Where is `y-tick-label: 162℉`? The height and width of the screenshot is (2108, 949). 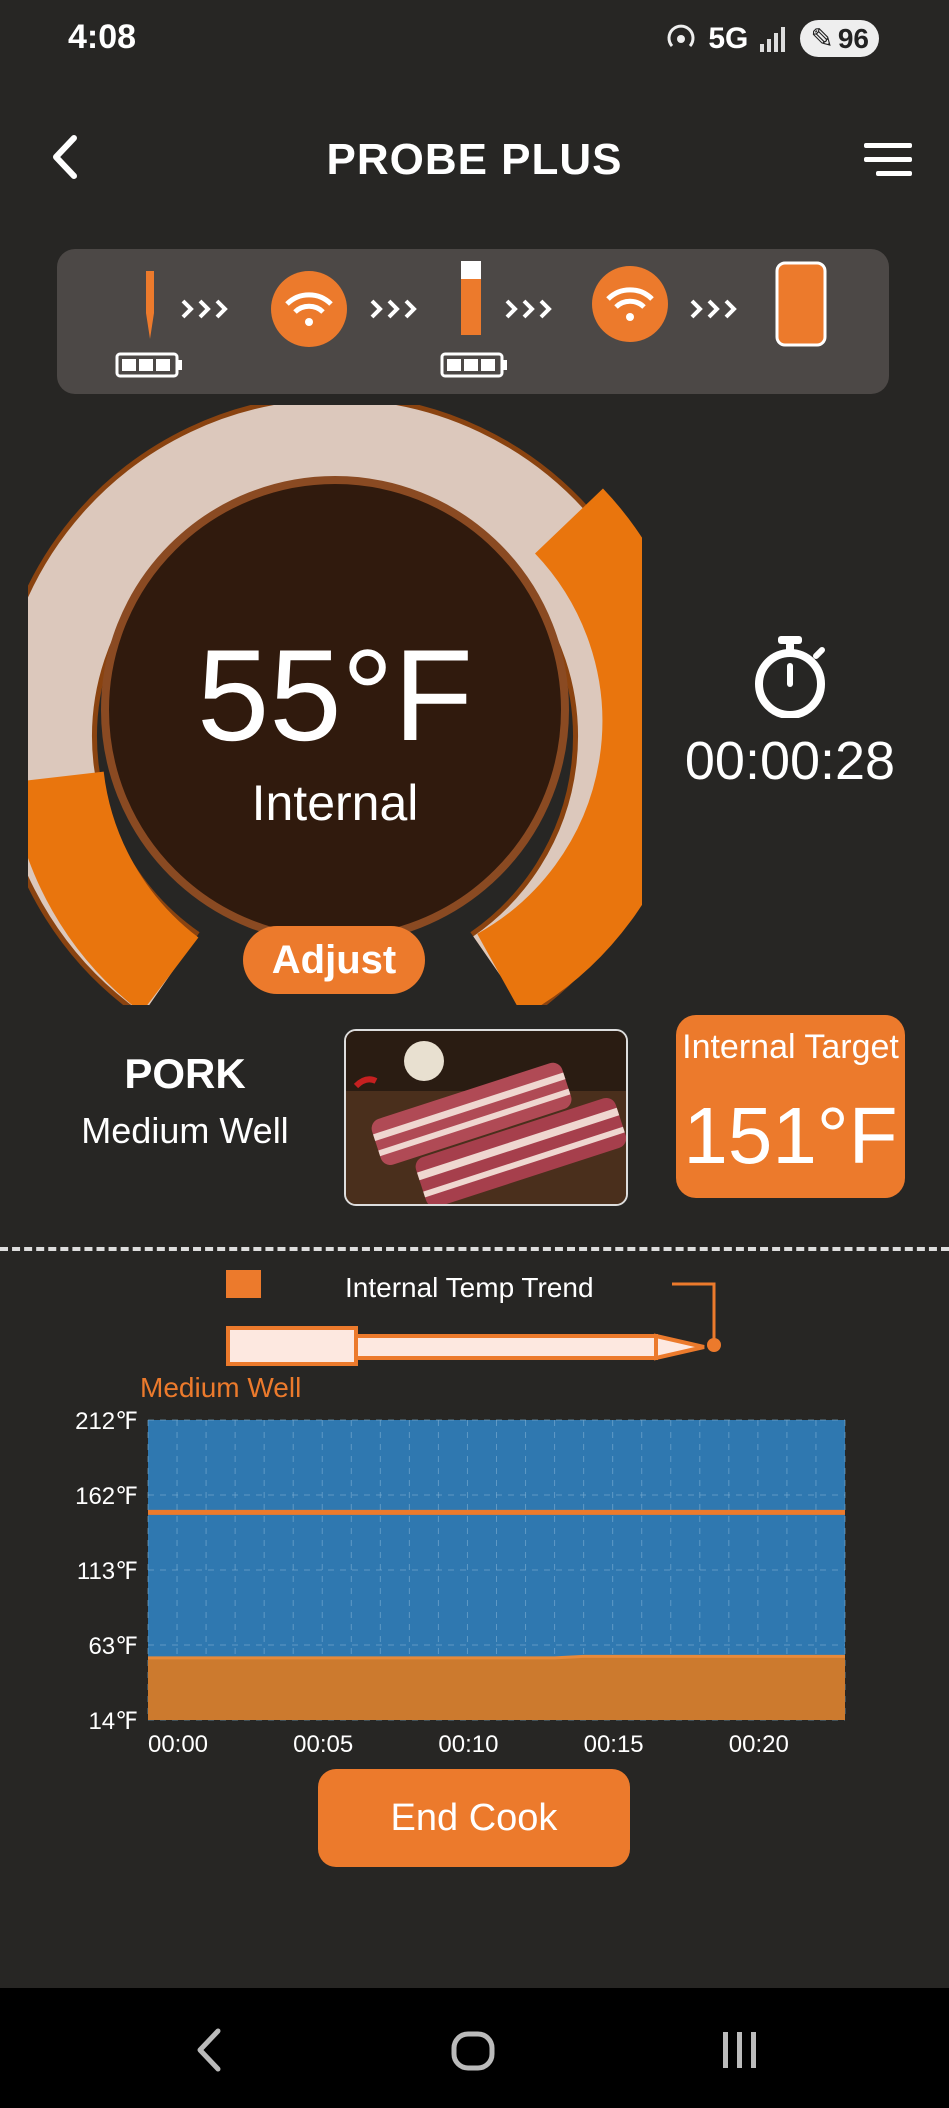
y-tick-label: 162℉ is located at coordinates (106, 1496).